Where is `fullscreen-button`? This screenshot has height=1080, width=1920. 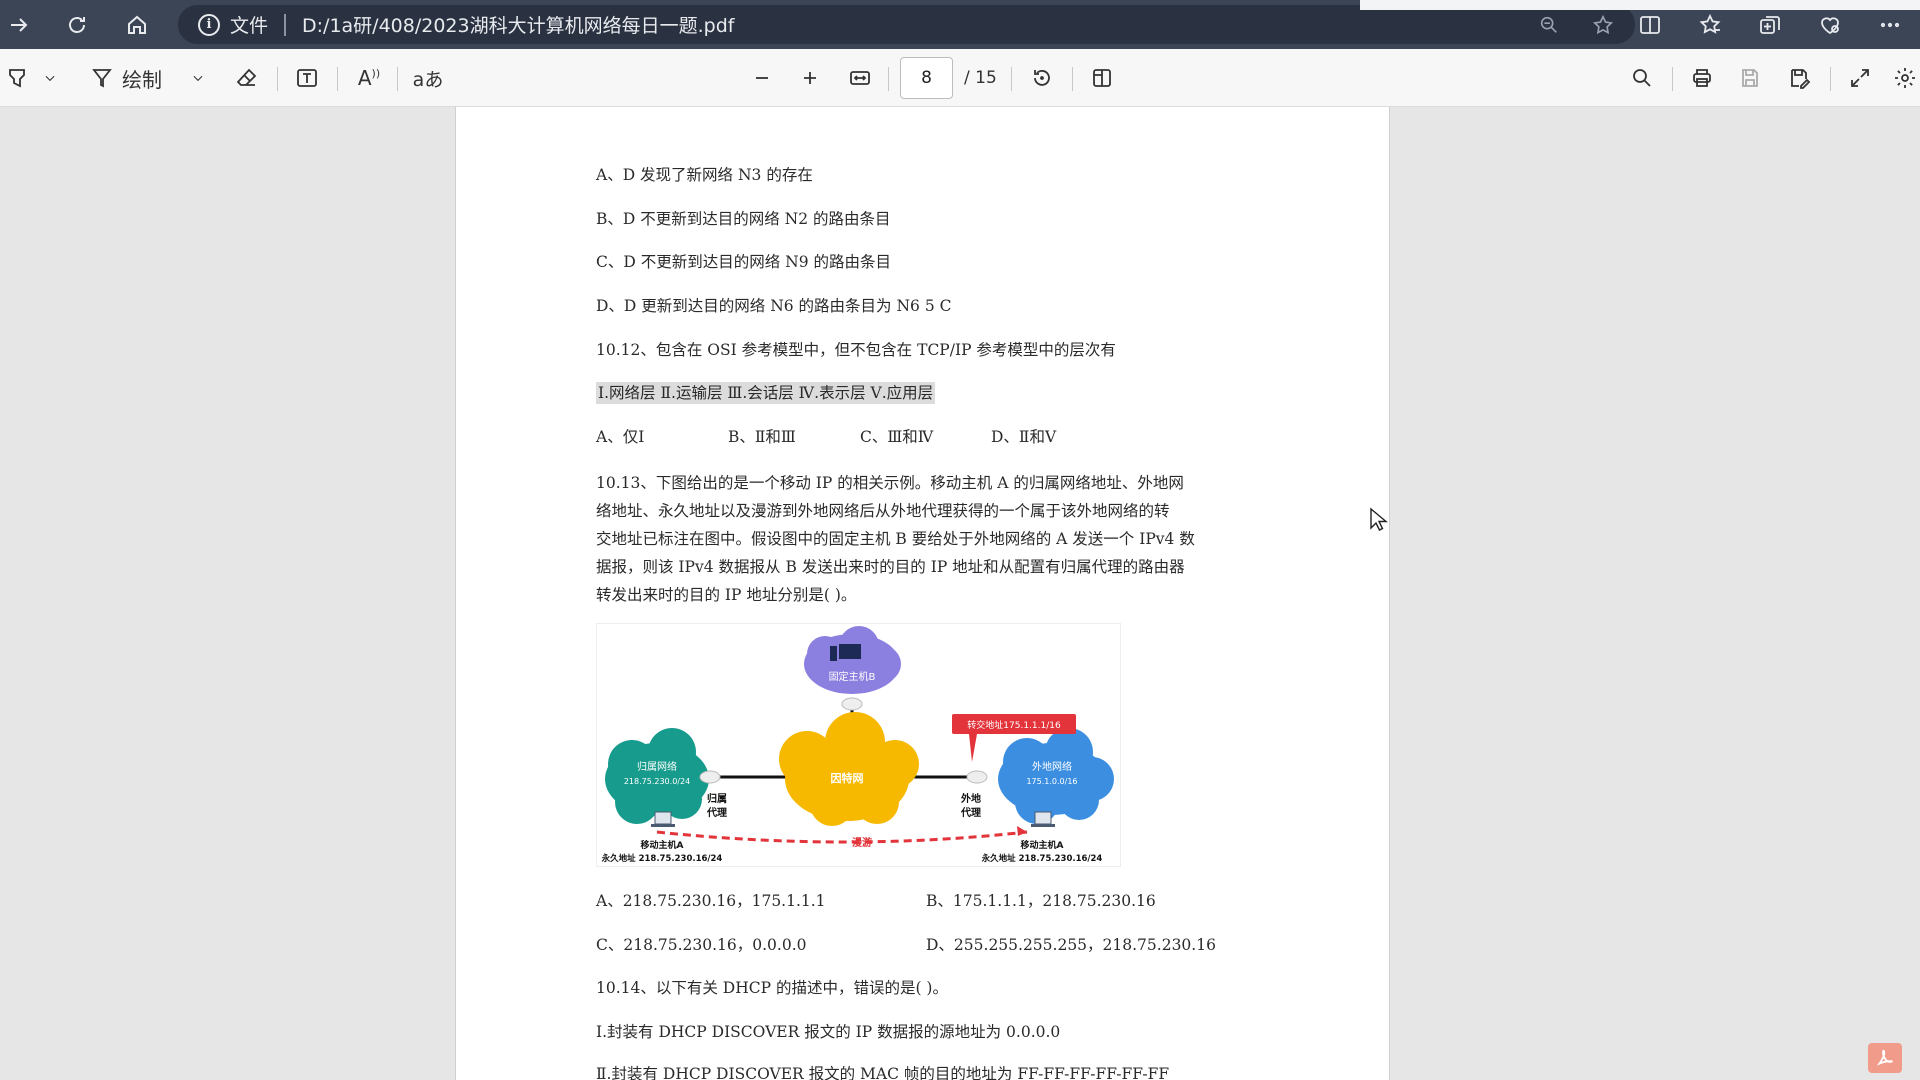
fullscreen-button is located at coordinates (1860, 78).